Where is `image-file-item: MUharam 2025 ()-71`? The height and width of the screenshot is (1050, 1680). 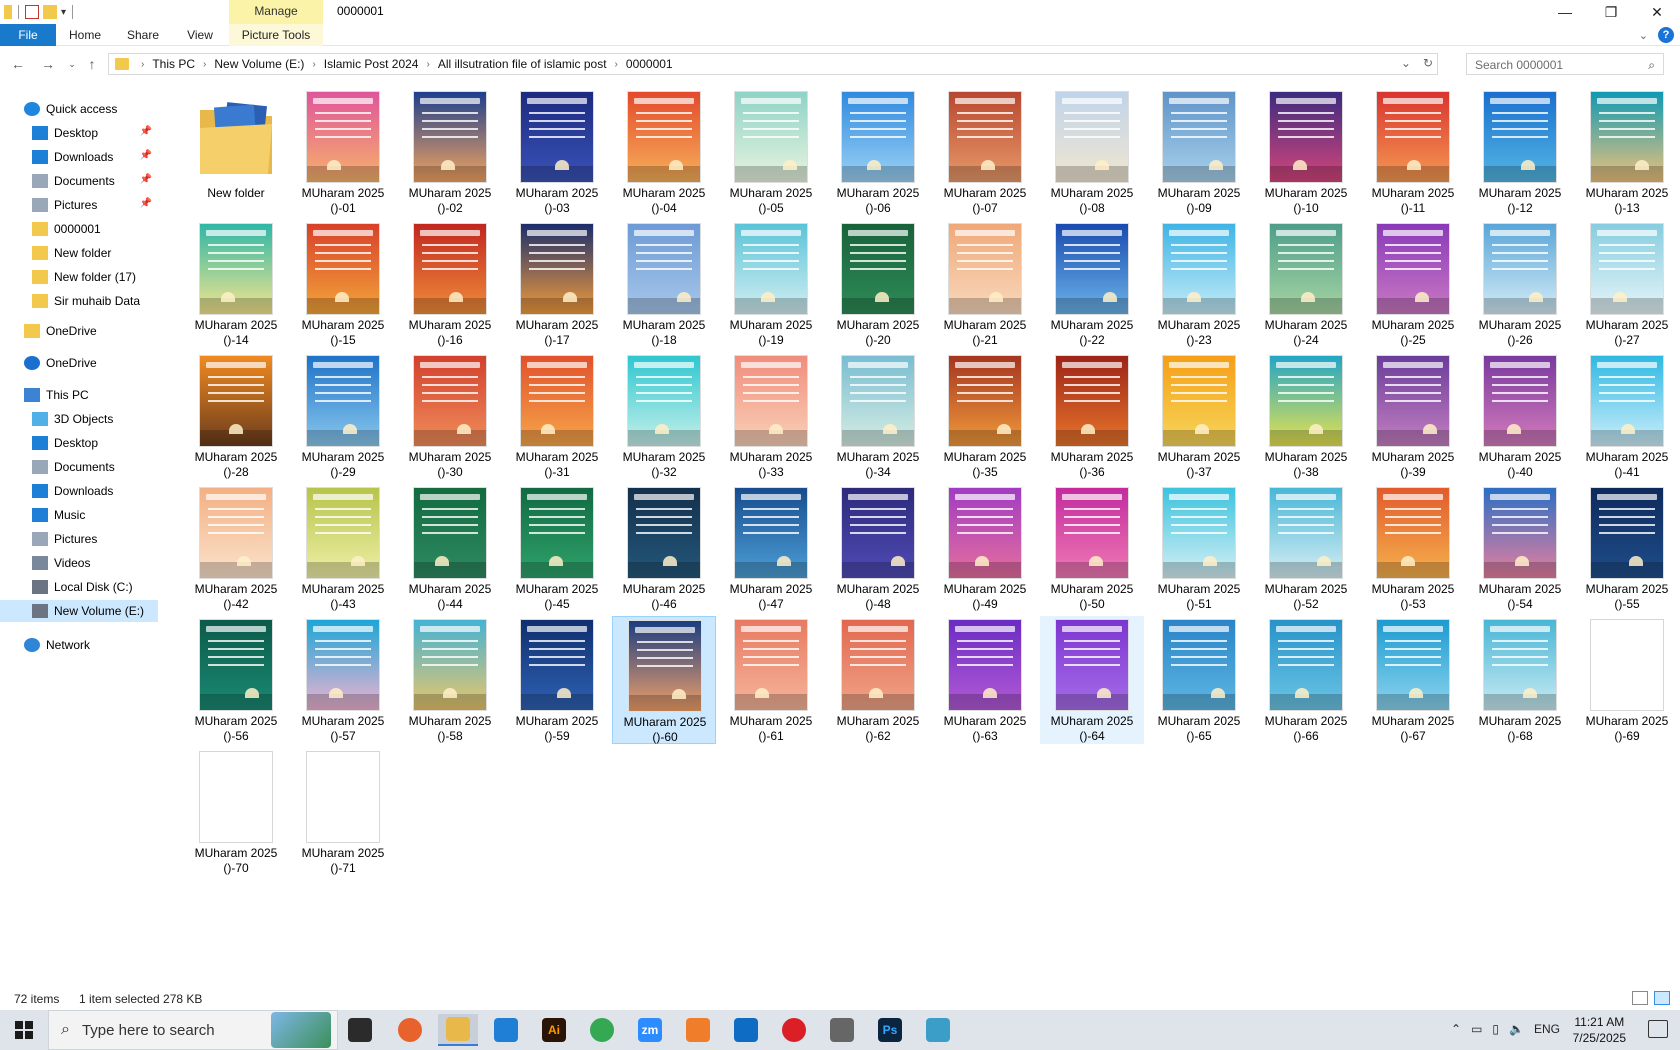
image-file-item: MUharam 2025 ()-71 is located at coordinates (343, 812).